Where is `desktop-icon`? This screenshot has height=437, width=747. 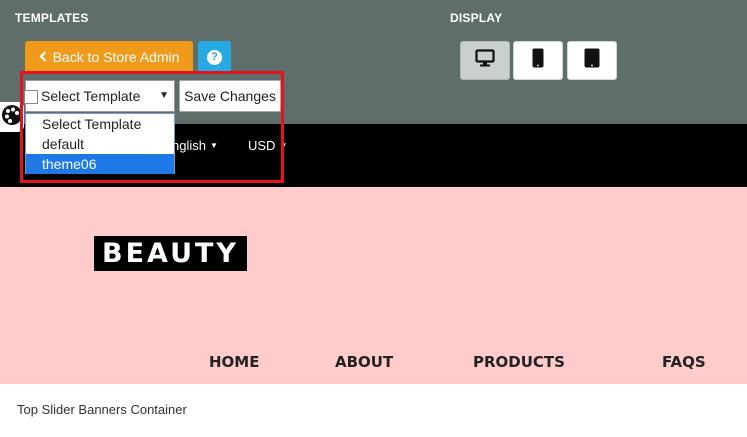
desktop-icon is located at coordinates (485, 60).